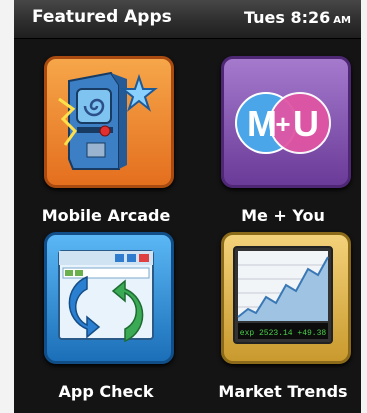 The image size is (367, 413). What do you see at coordinates (283, 391) in the screenshot?
I see `app-label: Market Trends` at bounding box center [283, 391].